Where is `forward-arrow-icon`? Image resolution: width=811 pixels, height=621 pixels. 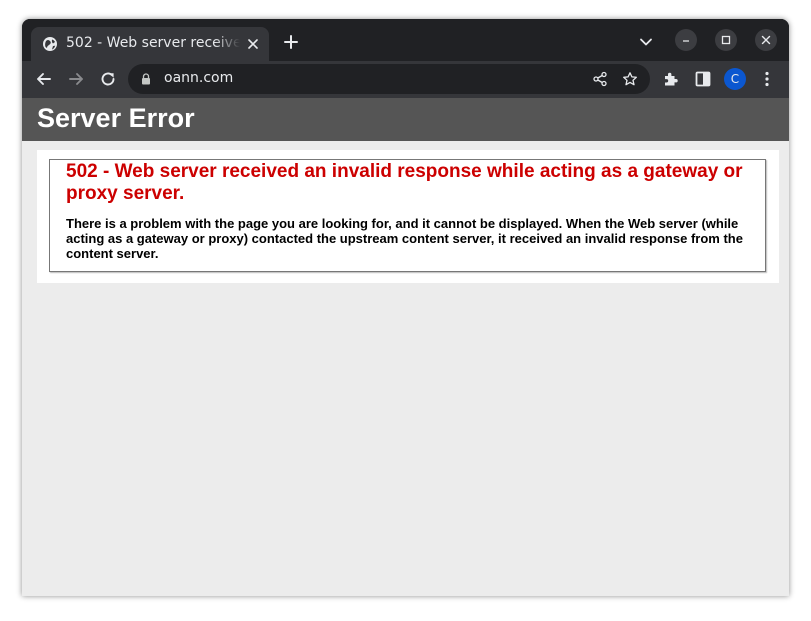 forward-arrow-icon is located at coordinates (76, 79).